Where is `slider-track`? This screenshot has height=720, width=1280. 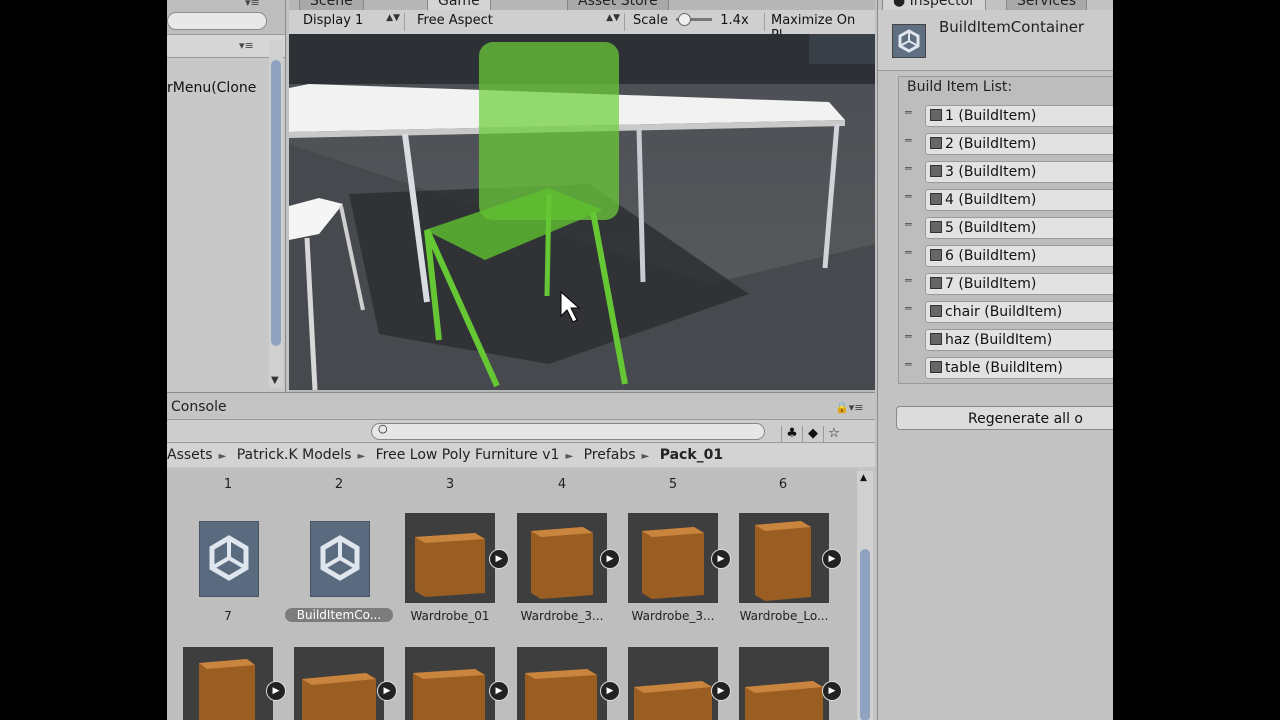 slider-track is located at coordinates (694, 19).